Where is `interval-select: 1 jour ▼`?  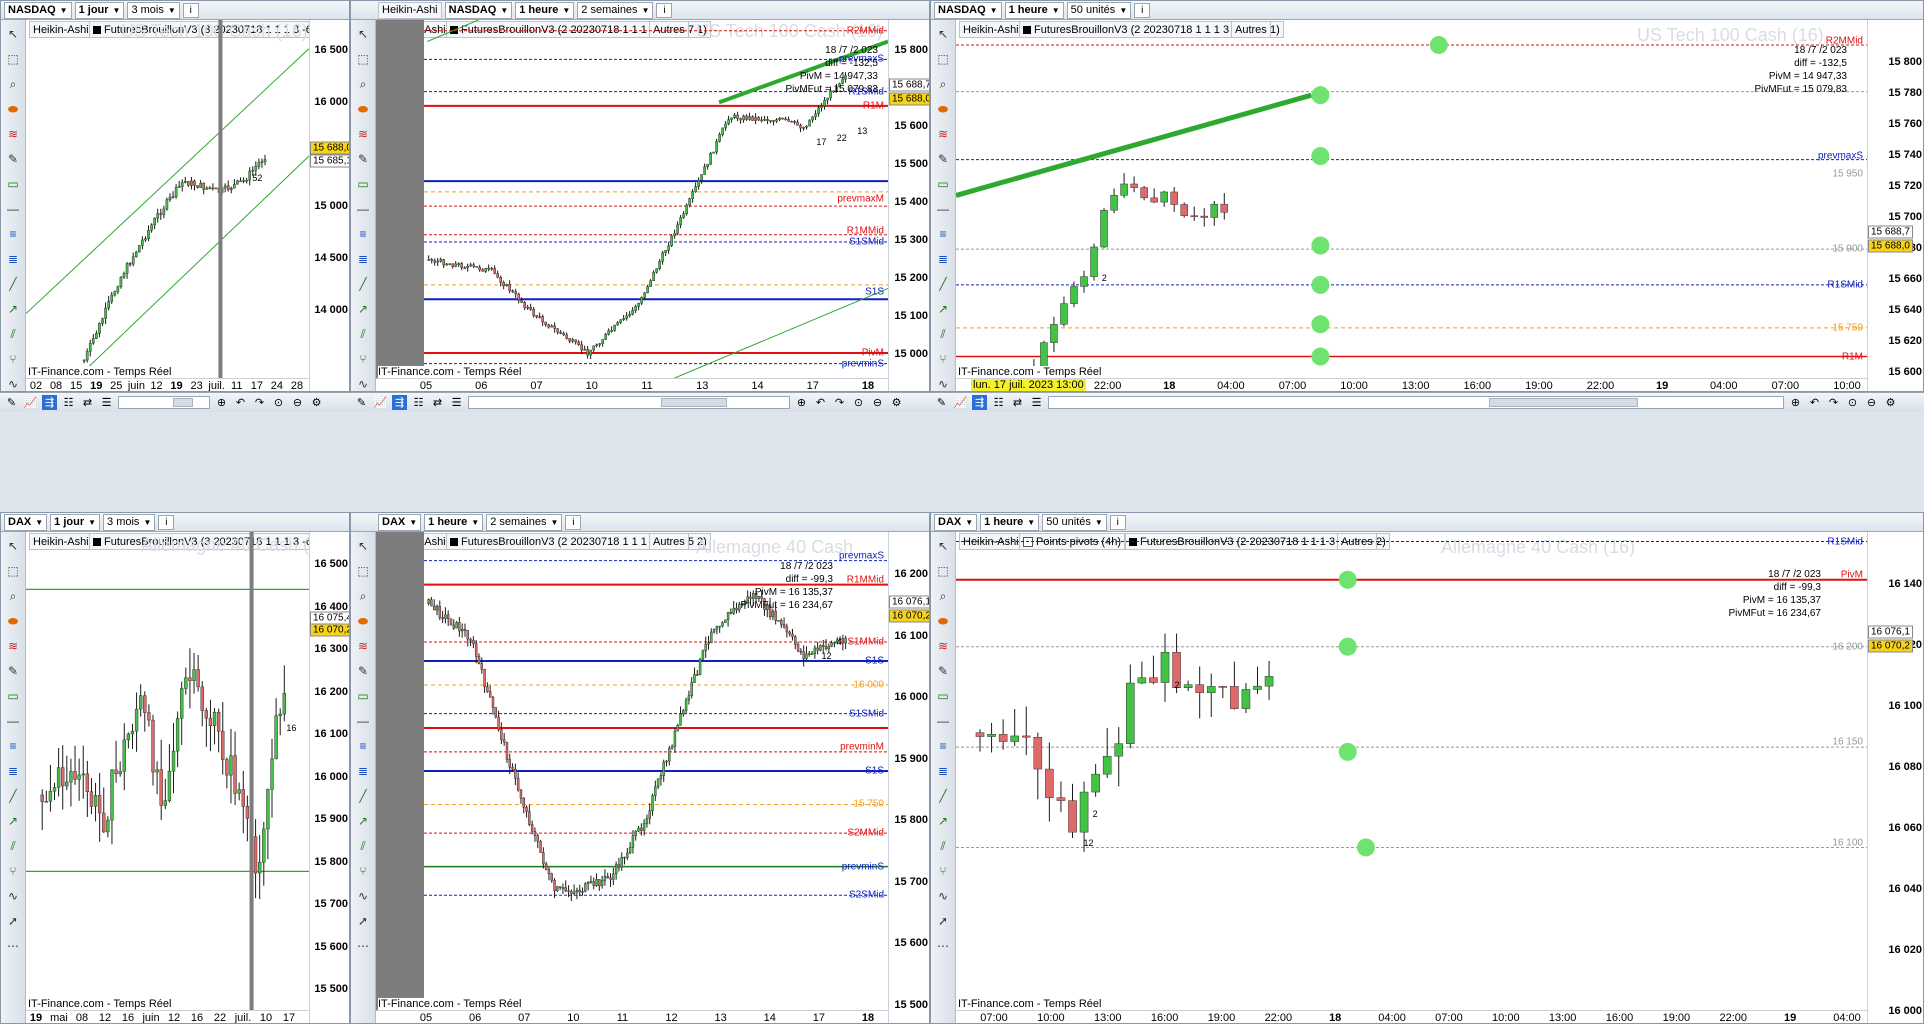
interval-select: 1 jour ▼ is located at coordinates (99, 10).